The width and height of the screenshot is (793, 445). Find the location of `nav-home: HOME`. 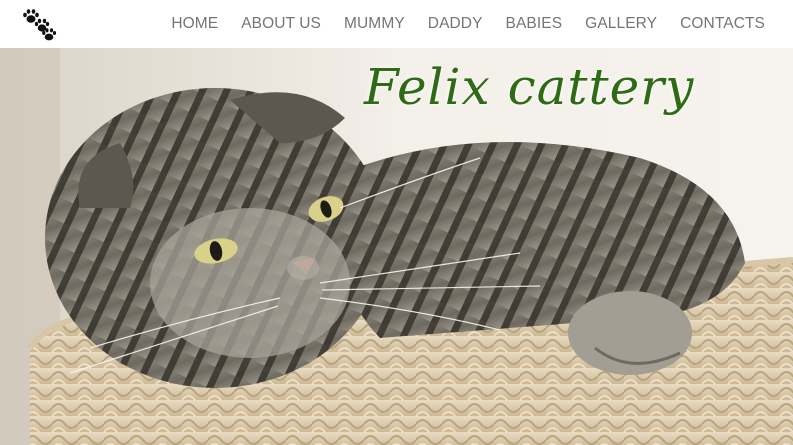

nav-home: HOME is located at coordinates (194, 24).